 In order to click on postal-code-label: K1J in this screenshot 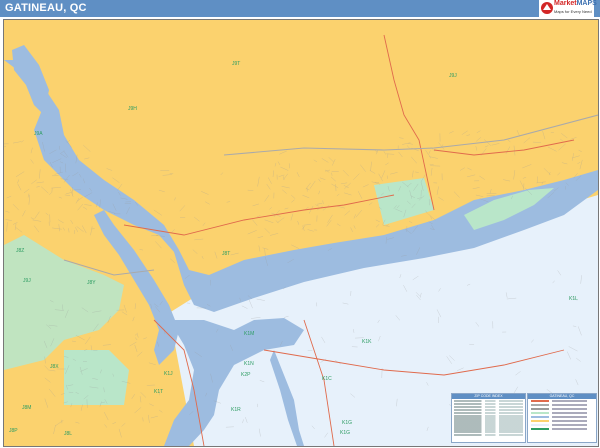, I will do `click(168, 374)`.